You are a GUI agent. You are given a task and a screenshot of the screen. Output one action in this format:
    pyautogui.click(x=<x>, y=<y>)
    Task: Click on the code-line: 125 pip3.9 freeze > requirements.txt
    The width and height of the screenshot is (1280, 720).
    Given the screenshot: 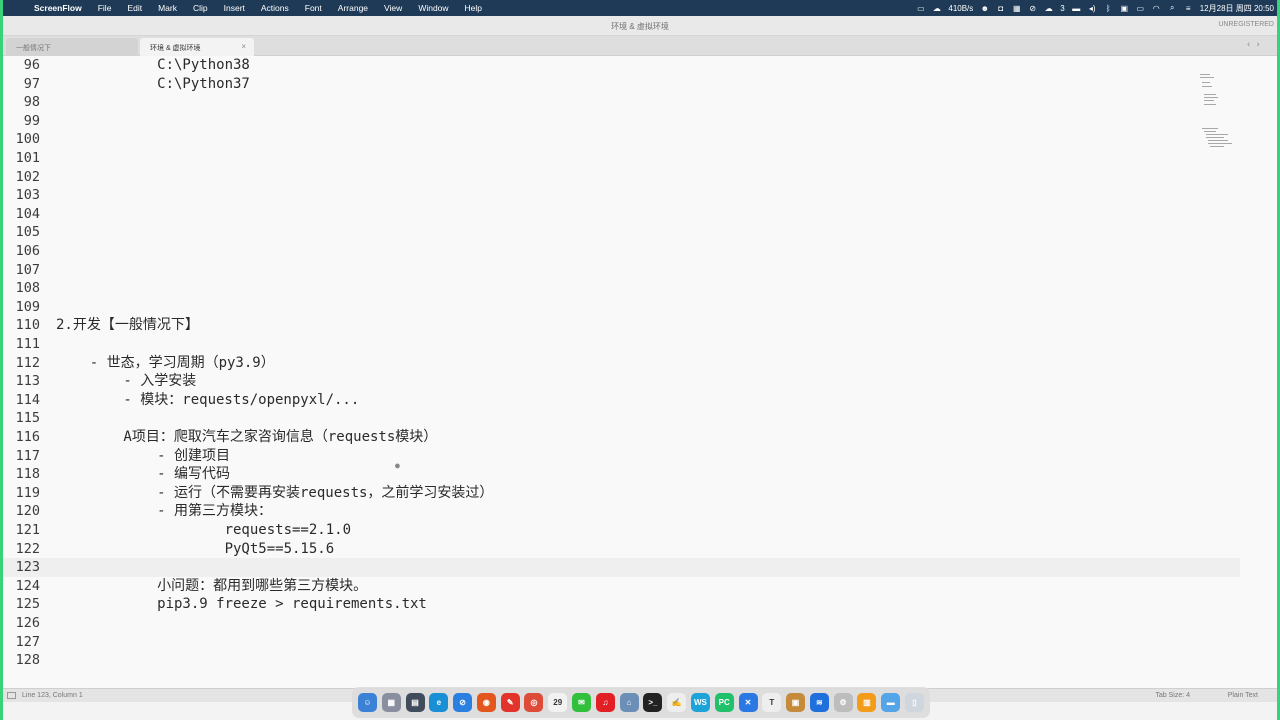 What is the action you would take?
    pyautogui.click(x=620, y=604)
    